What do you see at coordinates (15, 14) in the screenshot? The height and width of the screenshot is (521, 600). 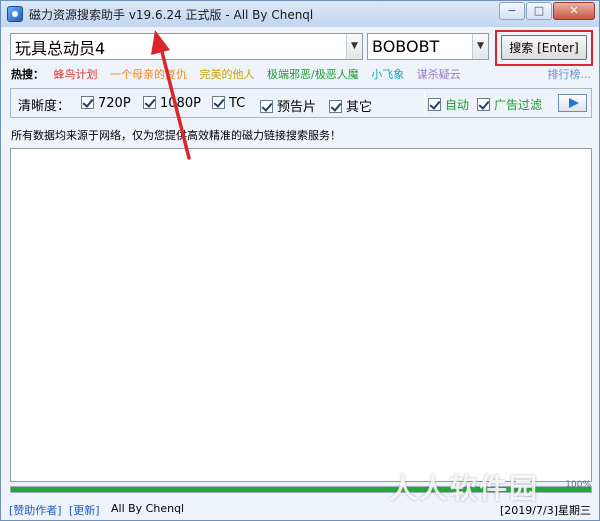 I see `magnet-app-icon` at bounding box center [15, 14].